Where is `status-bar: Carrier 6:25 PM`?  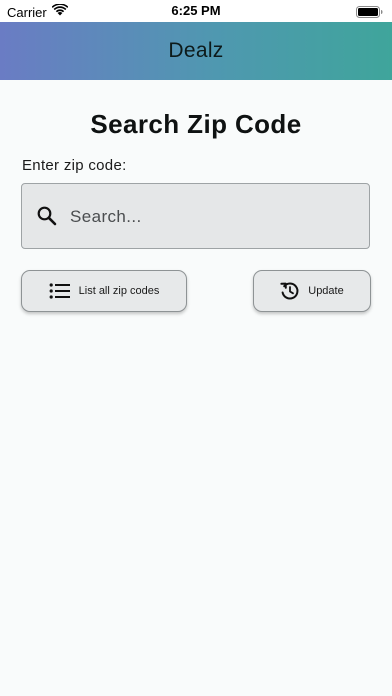 status-bar: Carrier 6:25 PM is located at coordinates (196, 11).